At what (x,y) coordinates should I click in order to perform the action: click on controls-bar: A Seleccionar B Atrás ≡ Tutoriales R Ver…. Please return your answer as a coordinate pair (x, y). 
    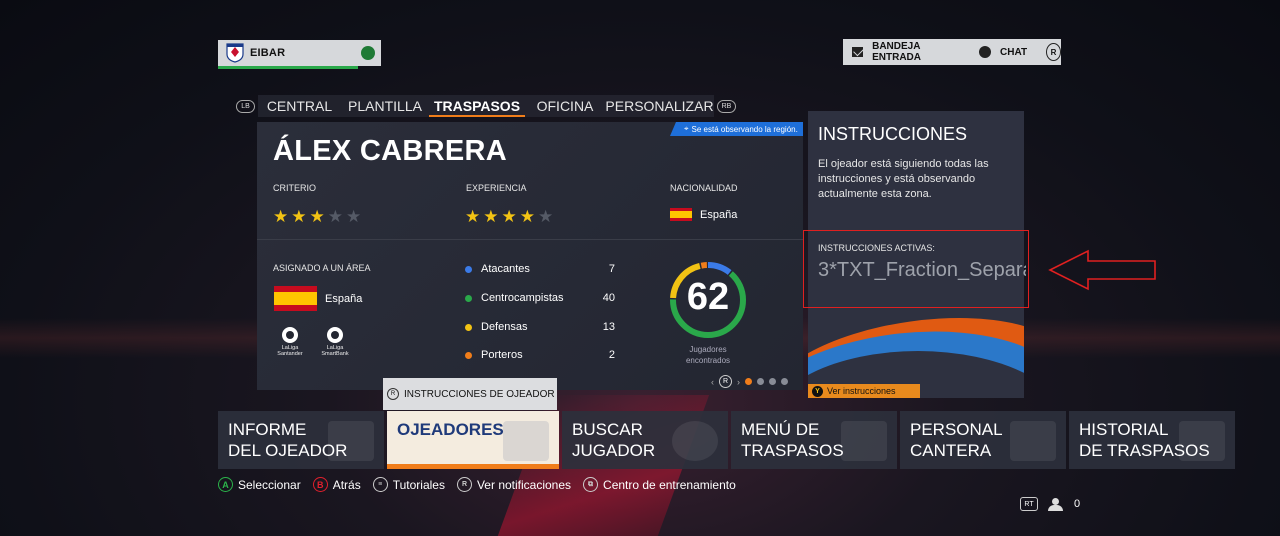
    Looking at the image, I should click on (483, 484).